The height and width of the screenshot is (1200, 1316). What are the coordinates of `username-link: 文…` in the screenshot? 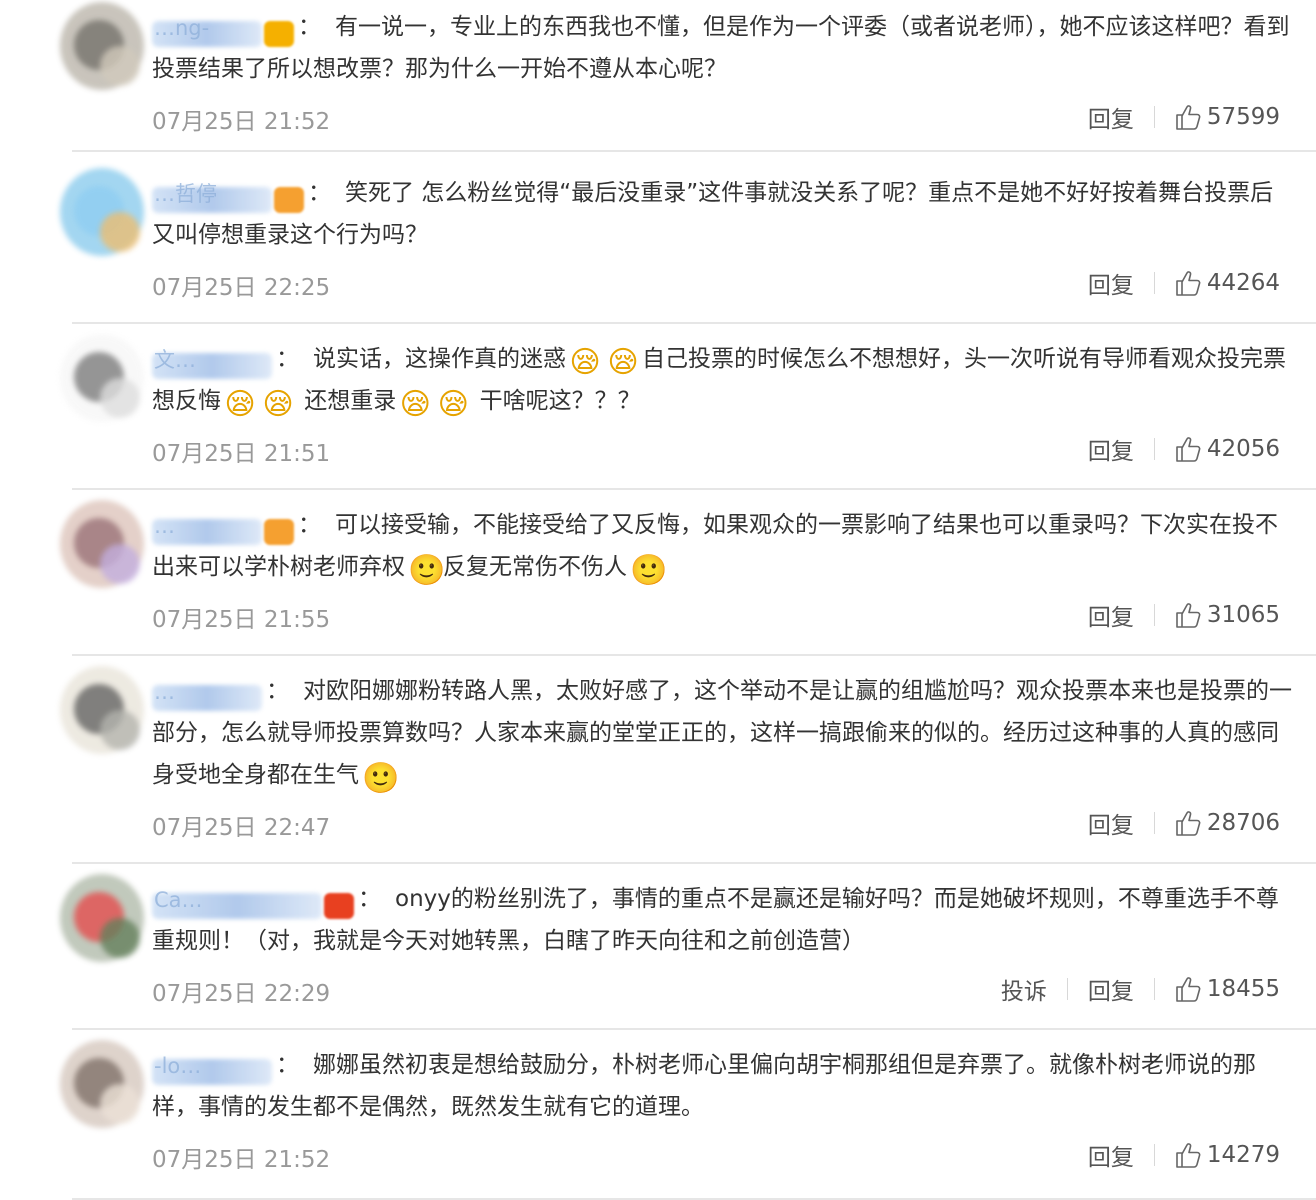 It's located at (212, 362).